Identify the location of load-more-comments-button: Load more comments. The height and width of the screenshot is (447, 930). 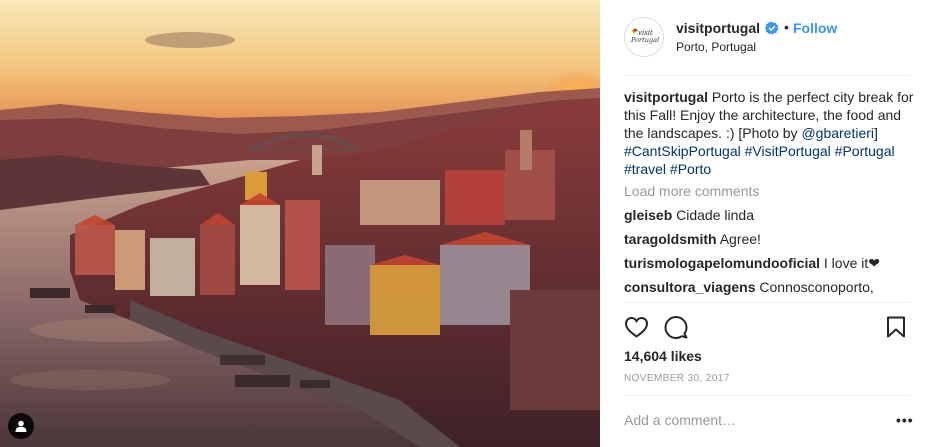
(770, 191).